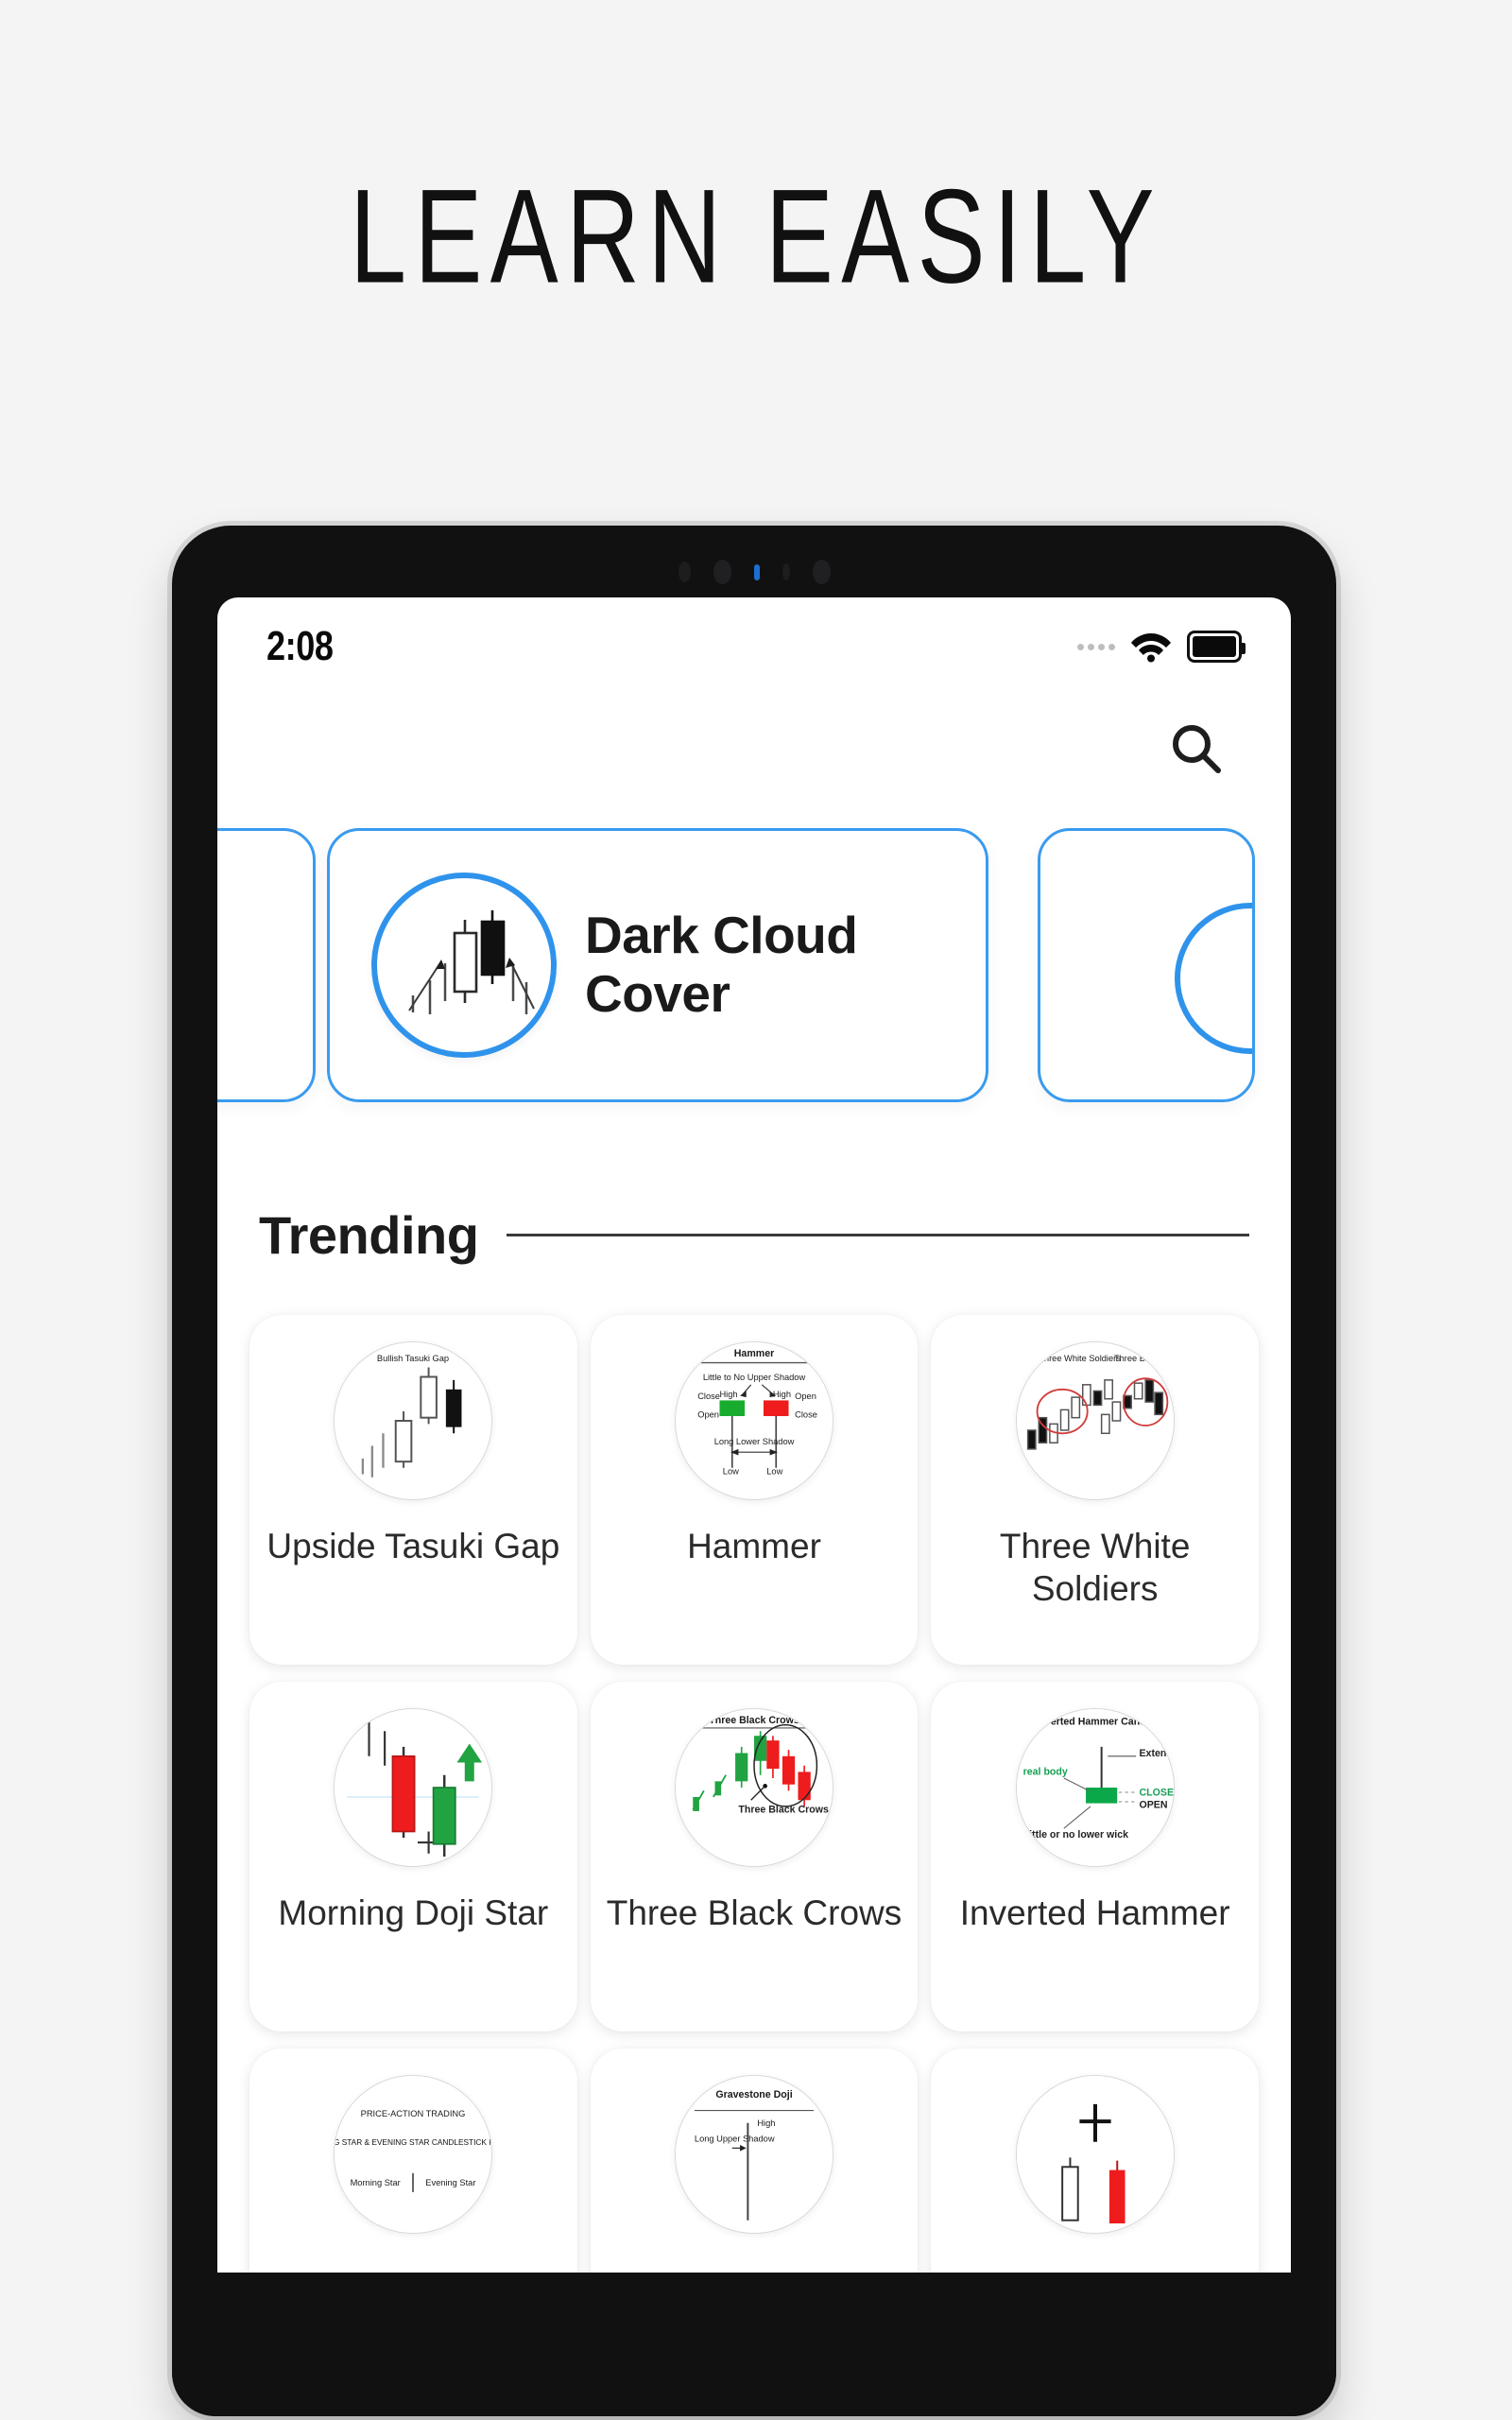 The height and width of the screenshot is (2420, 1512). Describe the element at coordinates (1213, 978) in the screenshot. I see `featured-next-thumb-icon` at that location.